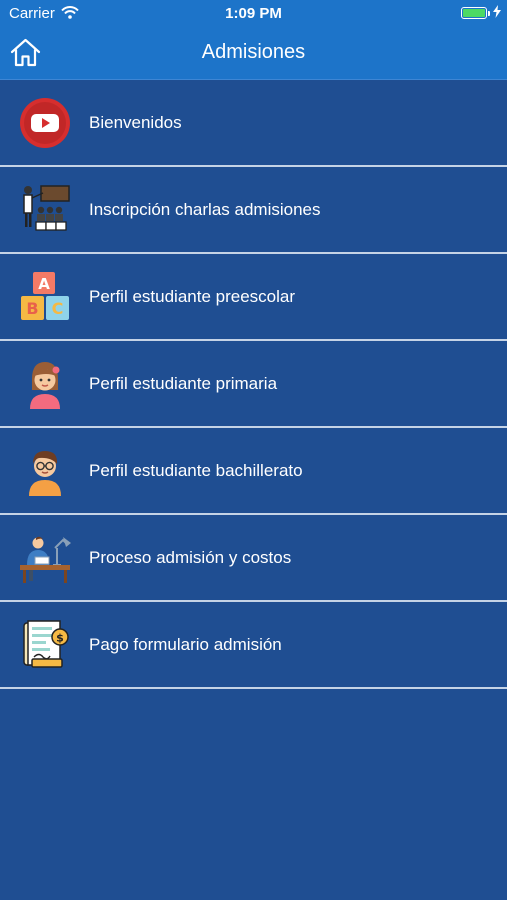  I want to click on menu-item-inscripcion-charlas: Inscripción charlas admisiones, so click(253, 210).